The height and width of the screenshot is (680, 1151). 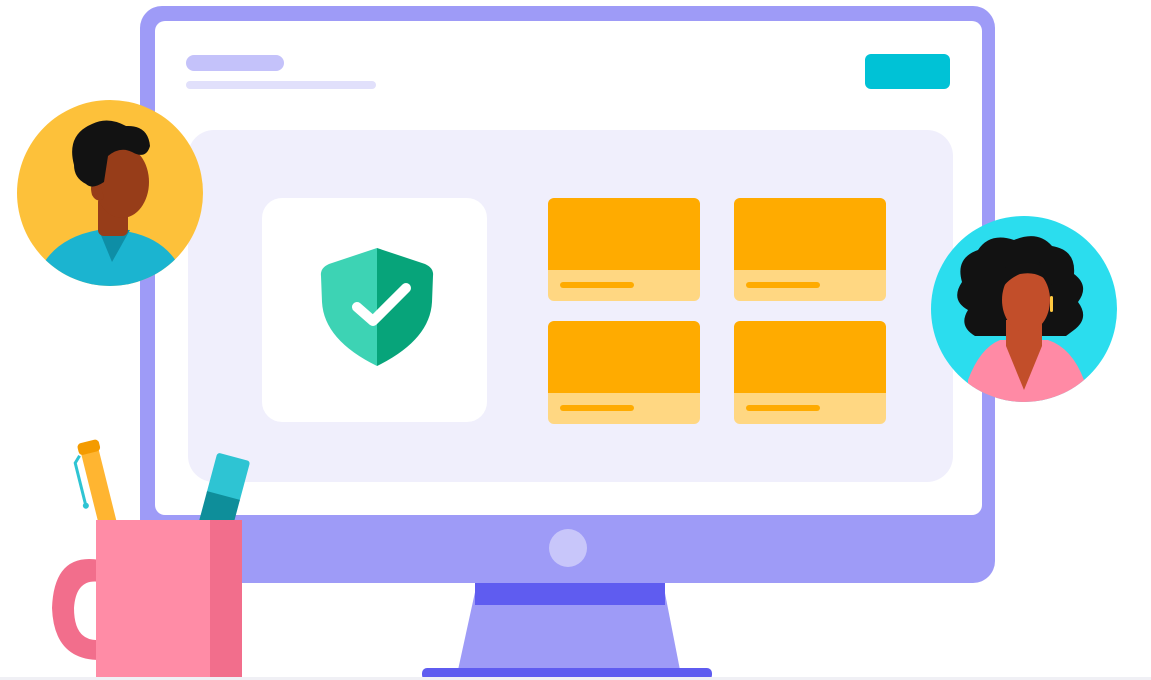 I want to click on shield-check-icon, so click(x=377, y=307).